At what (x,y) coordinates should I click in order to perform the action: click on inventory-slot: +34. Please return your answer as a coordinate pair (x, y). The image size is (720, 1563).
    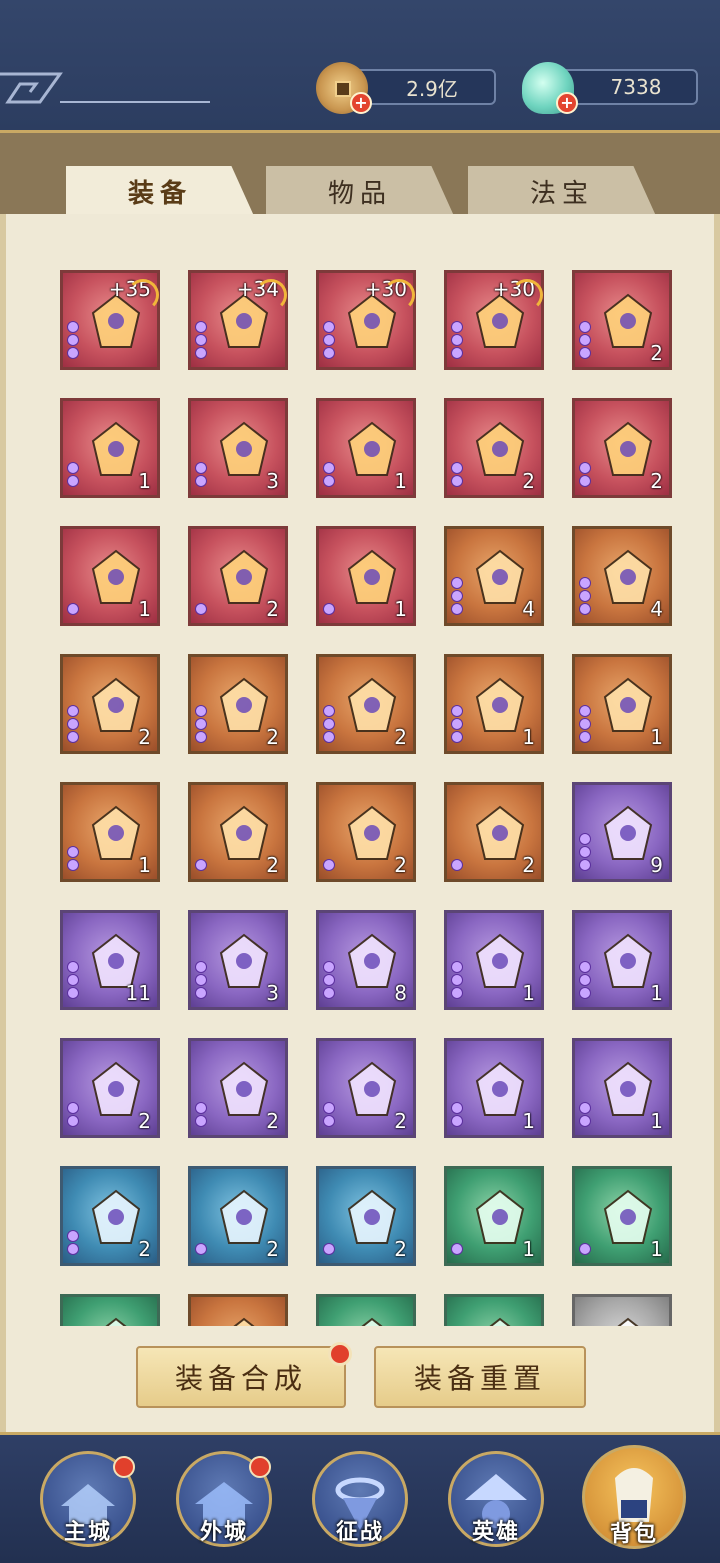
    Looking at the image, I should click on (238, 320).